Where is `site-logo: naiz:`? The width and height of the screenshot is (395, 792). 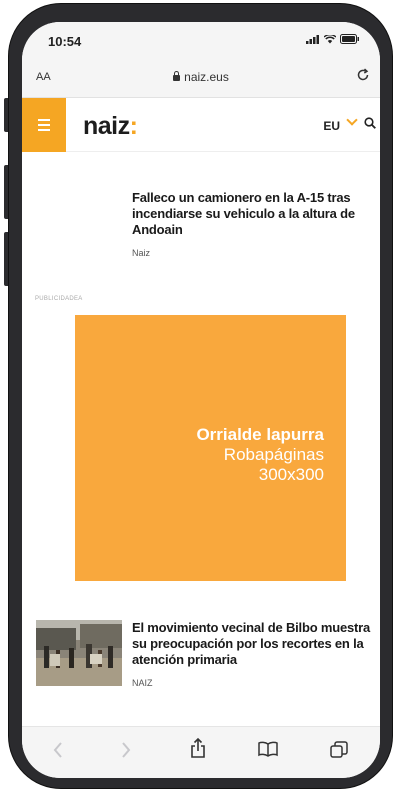 site-logo: naiz: is located at coordinates (110, 126).